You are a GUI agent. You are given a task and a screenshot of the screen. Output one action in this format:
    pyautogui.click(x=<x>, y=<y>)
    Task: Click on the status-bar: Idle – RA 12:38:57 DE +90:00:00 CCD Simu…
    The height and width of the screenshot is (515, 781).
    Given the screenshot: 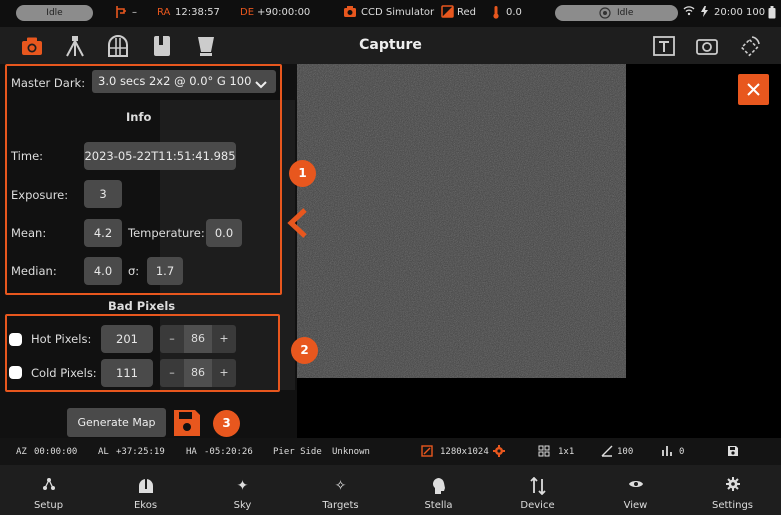 What is the action you would take?
    pyautogui.click(x=390, y=13)
    